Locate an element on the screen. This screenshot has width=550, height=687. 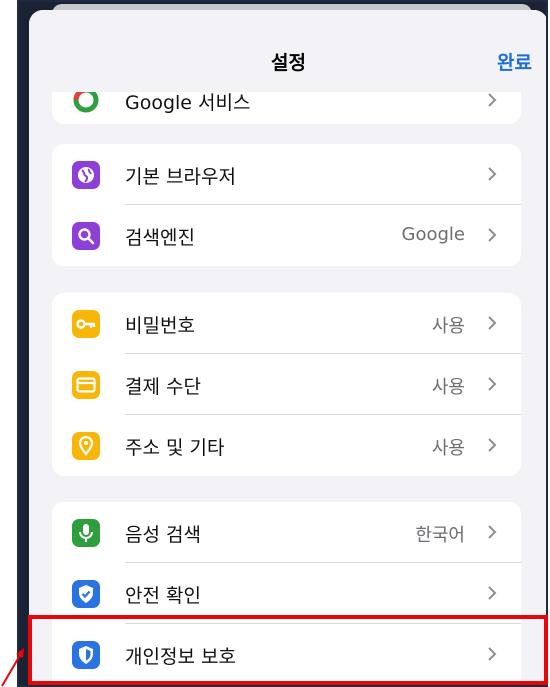
settings-row-payment-methods: 결제 수단 사용 is located at coordinates (286, 384).